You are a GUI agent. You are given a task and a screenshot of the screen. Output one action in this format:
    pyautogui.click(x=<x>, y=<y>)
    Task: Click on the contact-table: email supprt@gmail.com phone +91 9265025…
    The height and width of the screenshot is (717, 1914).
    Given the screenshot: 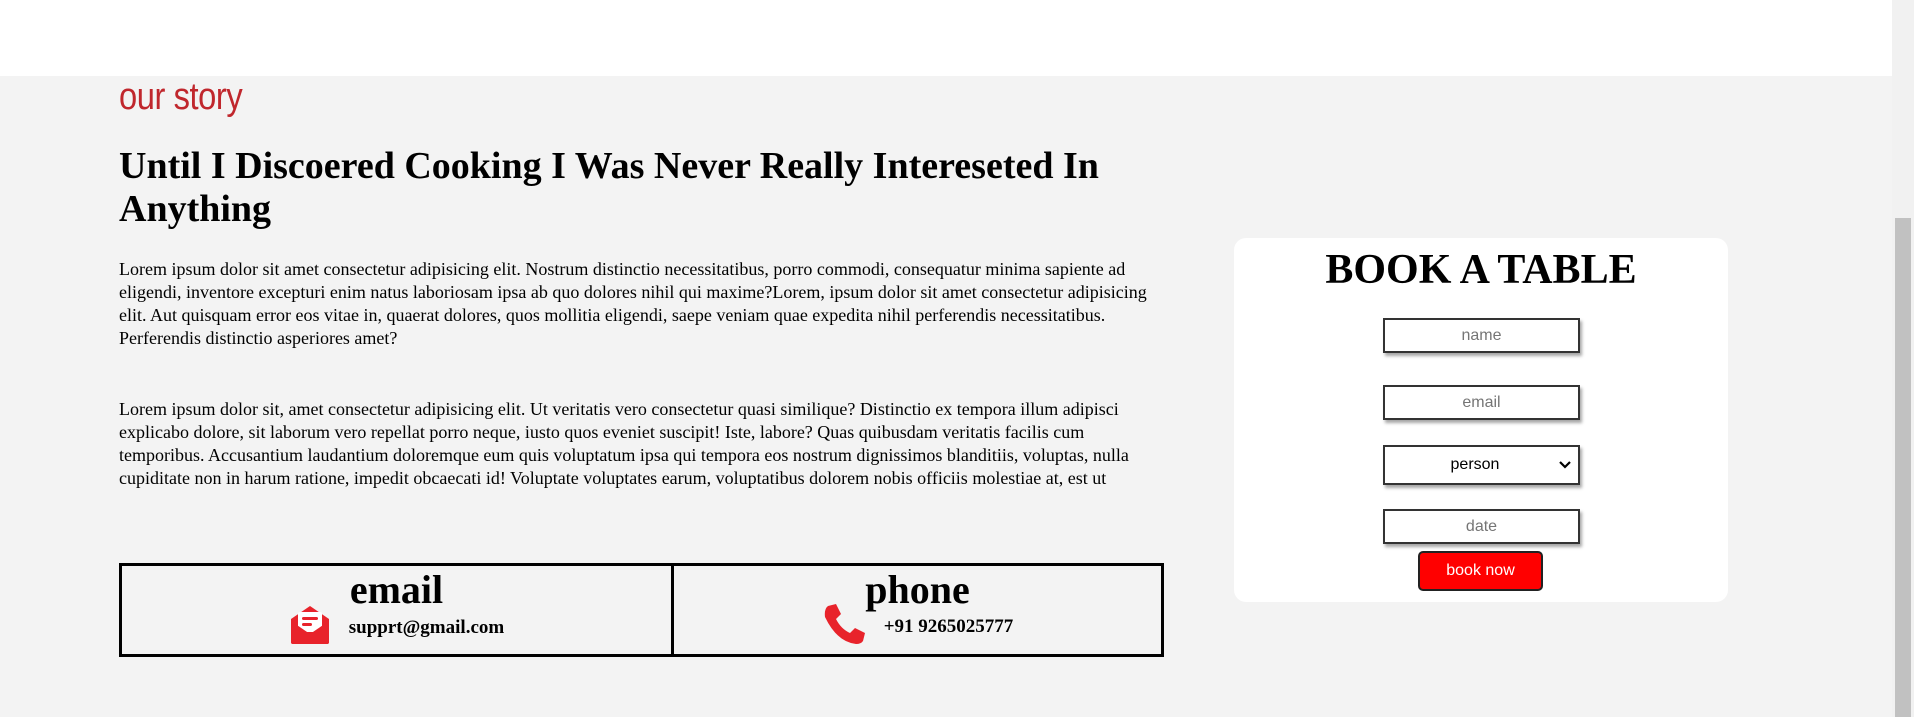 What is the action you would take?
    pyautogui.click(x=641, y=610)
    